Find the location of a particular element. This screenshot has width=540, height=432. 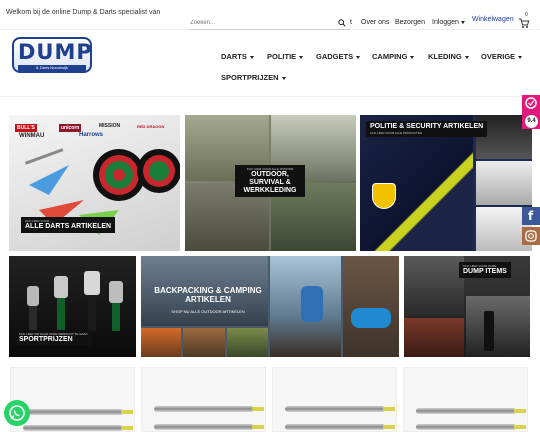

tile-dump-title: DUMP ITEMS is located at coordinates (485, 271).